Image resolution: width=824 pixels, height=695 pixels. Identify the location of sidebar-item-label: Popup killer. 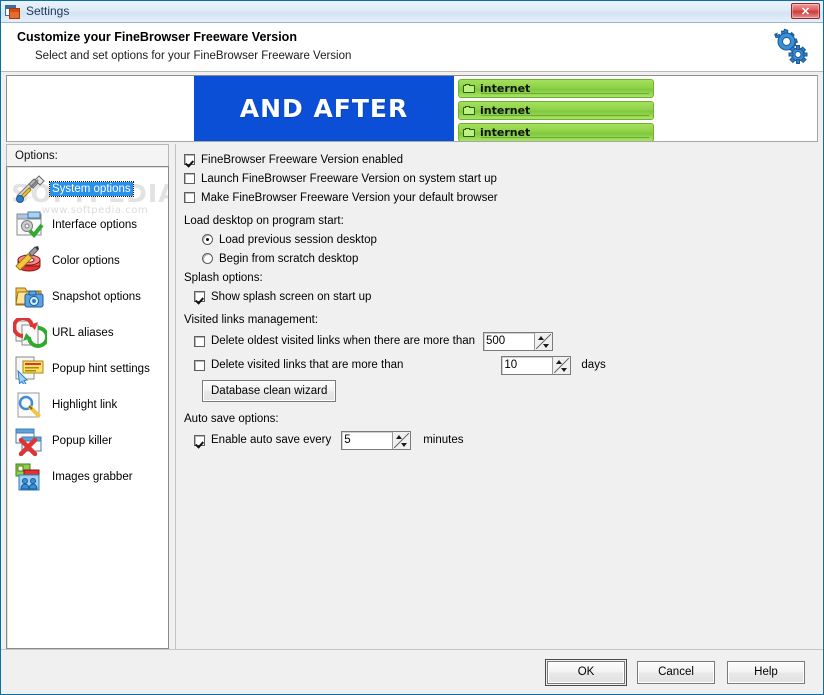
(82, 441).